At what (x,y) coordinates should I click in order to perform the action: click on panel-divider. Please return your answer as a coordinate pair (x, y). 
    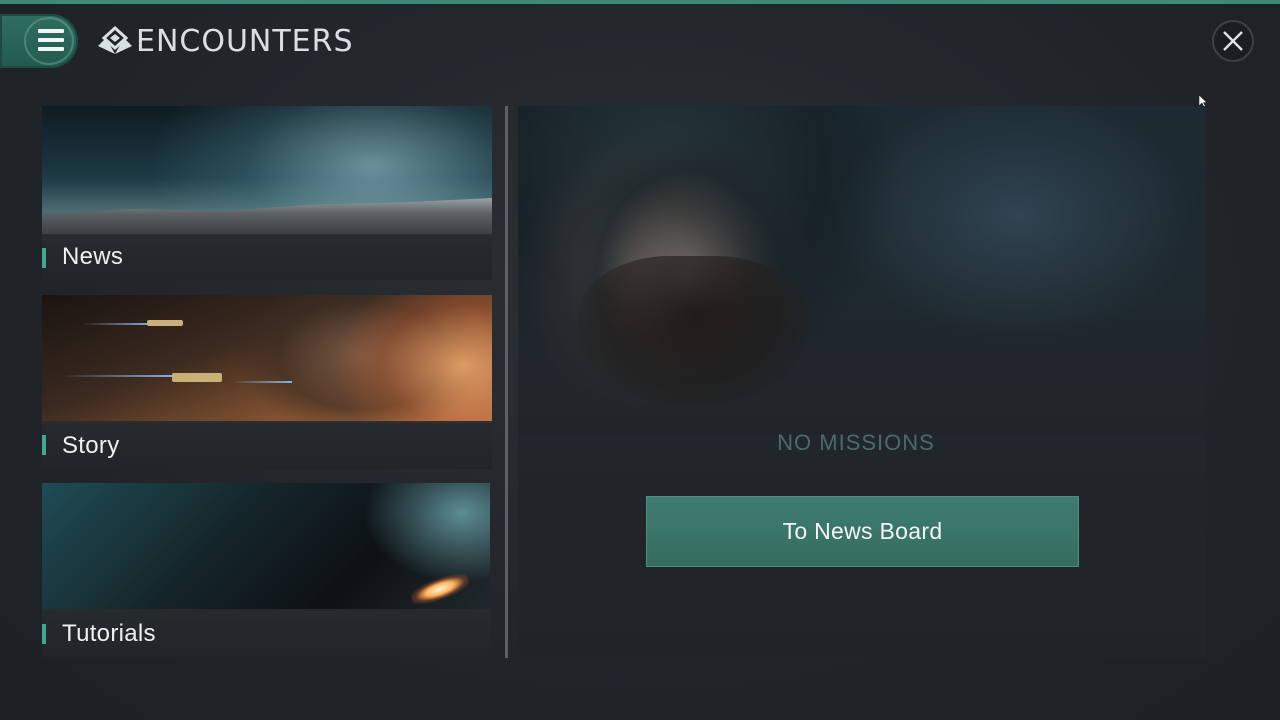
    Looking at the image, I should click on (506, 382).